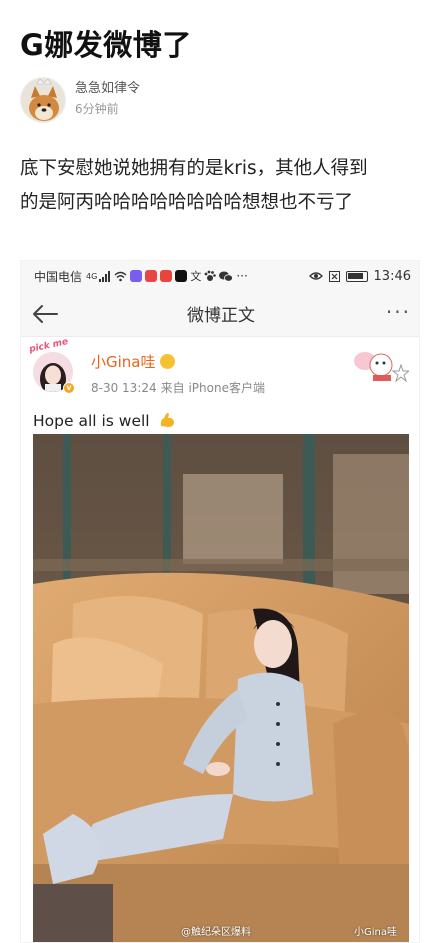  I want to click on back-arrow-icon, so click(45, 314).